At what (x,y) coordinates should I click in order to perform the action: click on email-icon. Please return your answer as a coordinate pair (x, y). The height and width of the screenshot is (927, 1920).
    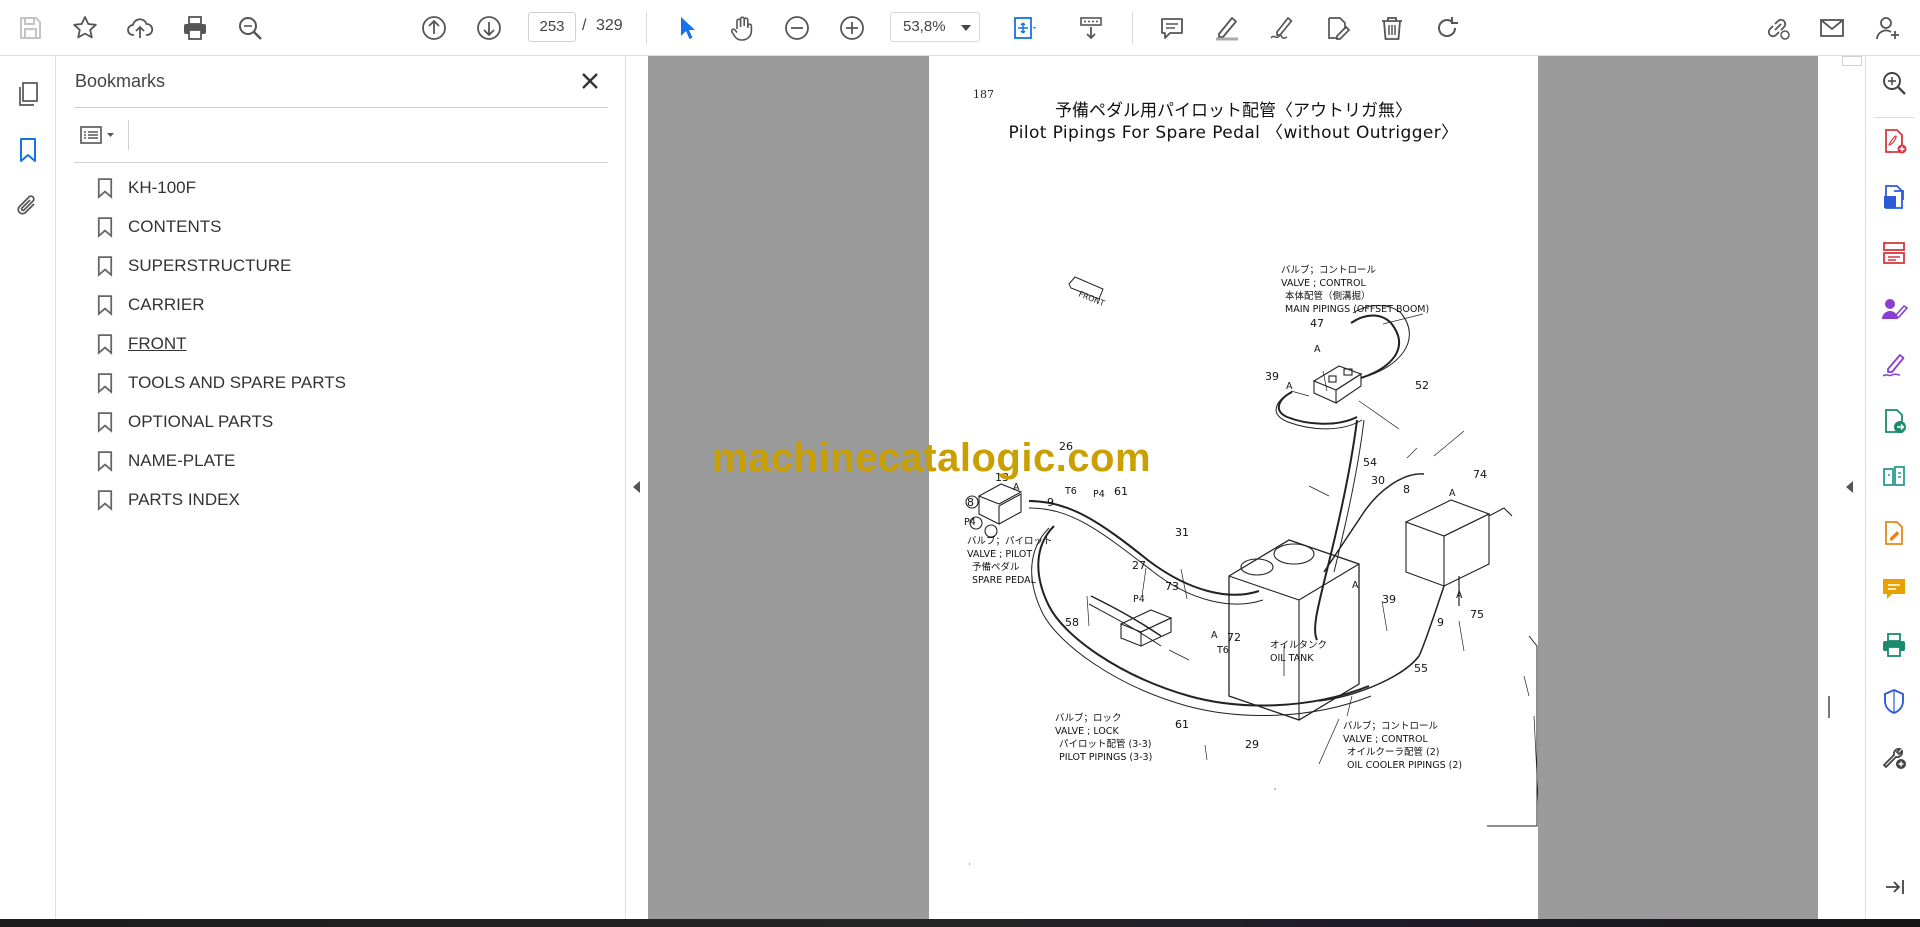
    Looking at the image, I should click on (1832, 28).